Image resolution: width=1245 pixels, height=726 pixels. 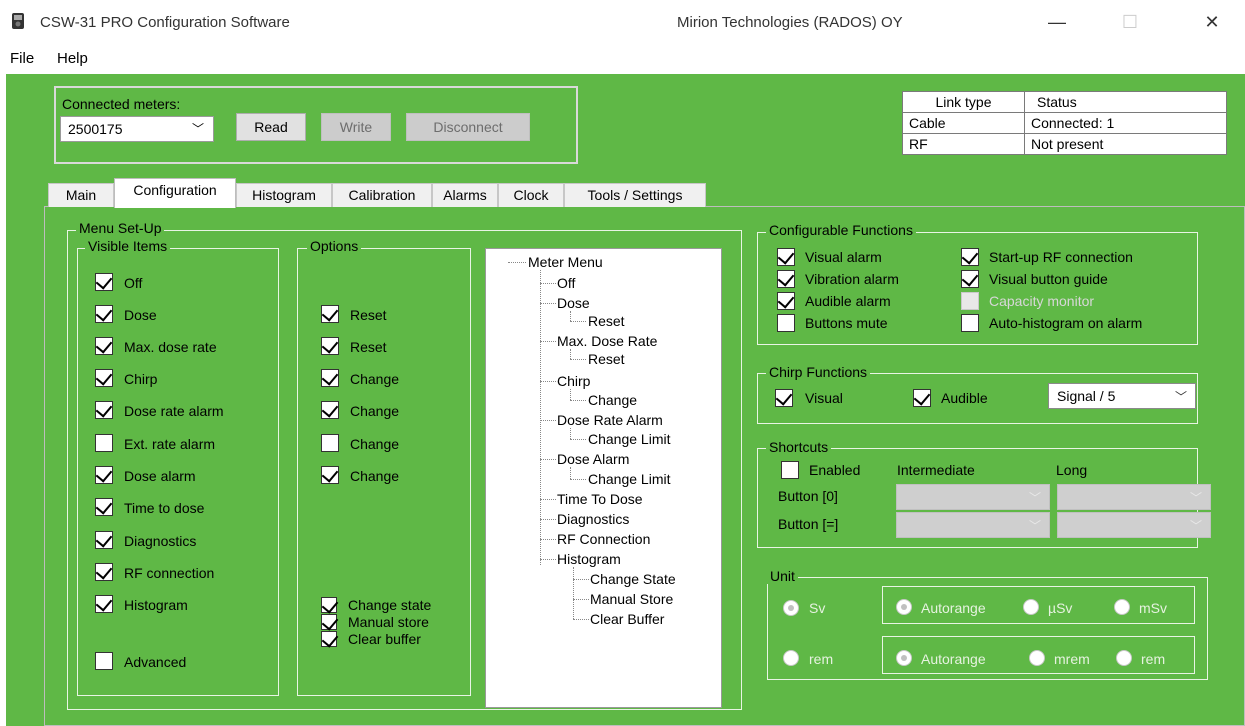 What do you see at coordinates (81, 195) in the screenshot?
I see `tab-main: Main` at bounding box center [81, 195].